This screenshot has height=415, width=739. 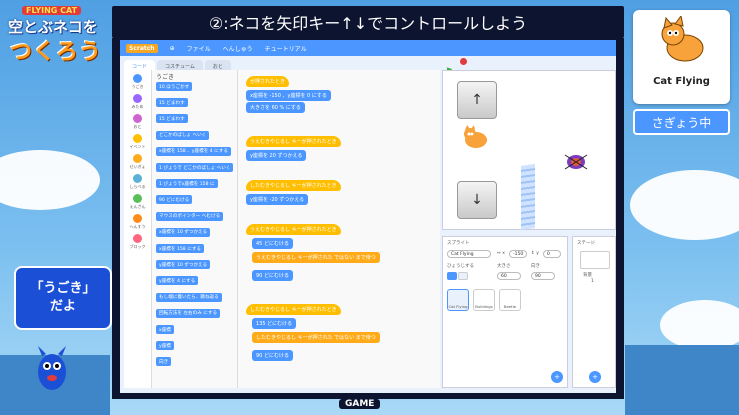 What do you see at coordinates (543, 276) in the screenshot?
I see `direction-field: 90` at bounding box center [543, 276].